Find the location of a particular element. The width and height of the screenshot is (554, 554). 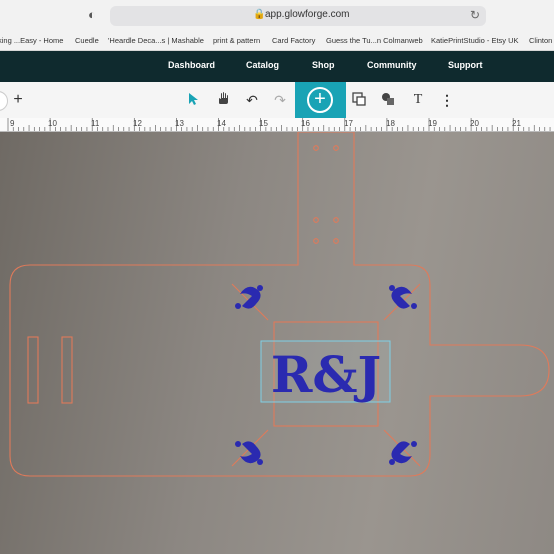

nav-dashboard: Dashboard is located at coordinates (191, 65).